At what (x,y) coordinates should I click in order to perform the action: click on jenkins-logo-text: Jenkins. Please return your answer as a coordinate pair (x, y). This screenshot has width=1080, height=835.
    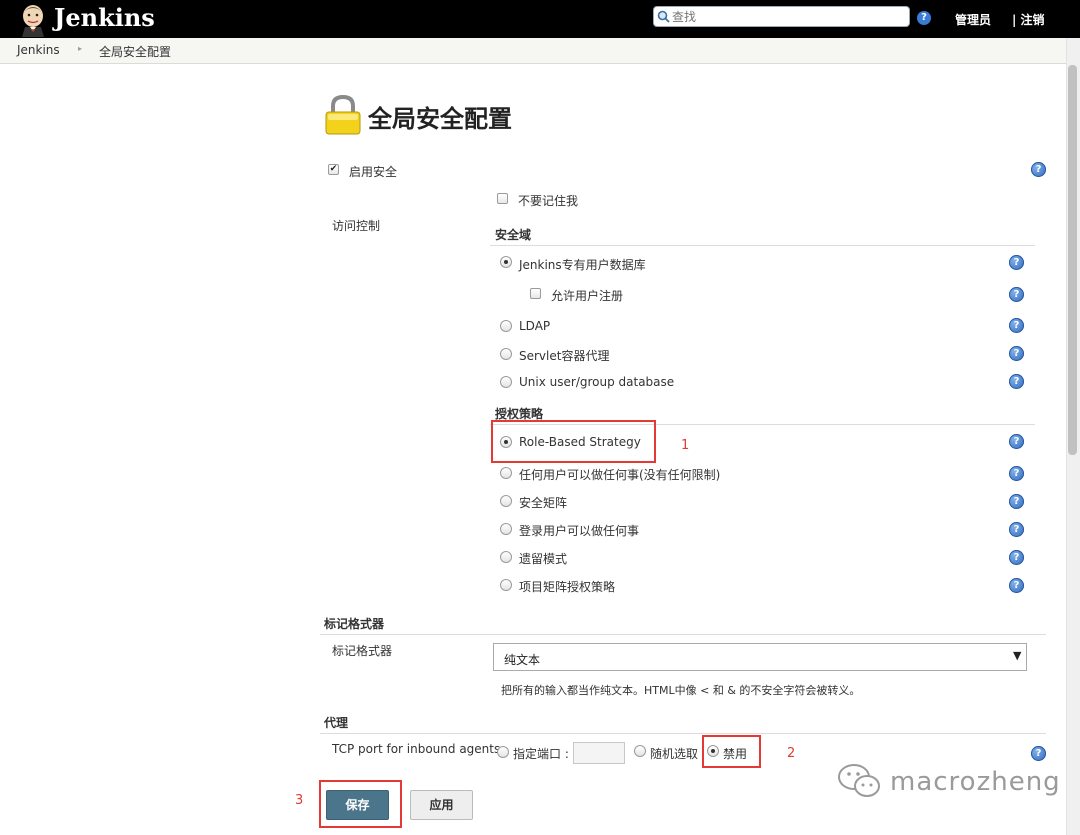
    Looking at the image, I should click on (104, 18).